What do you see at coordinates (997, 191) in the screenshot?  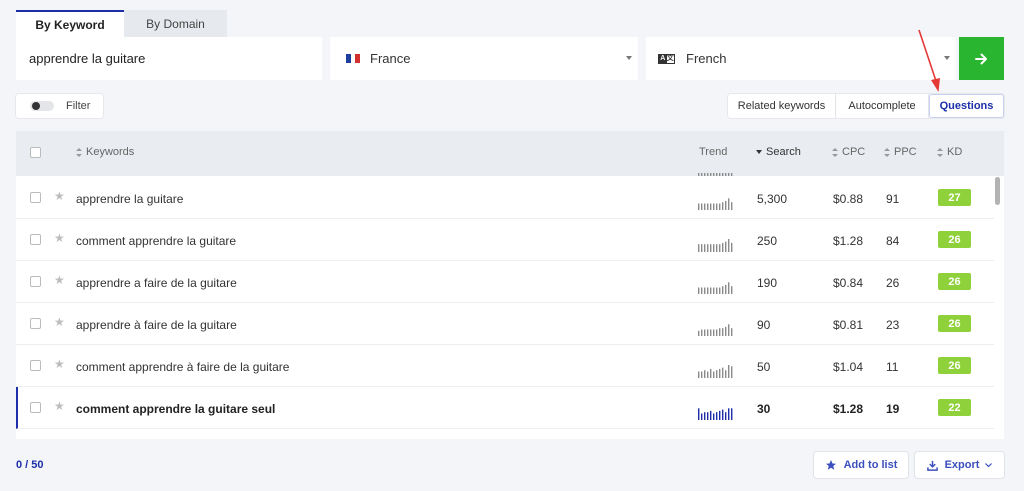 I see `table-scrollbar` at bounding box center [997, 191].